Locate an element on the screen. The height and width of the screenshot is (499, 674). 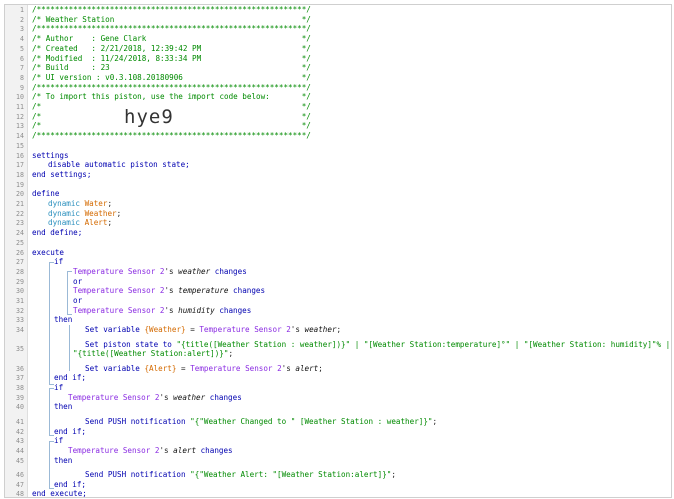
line-number: 25 is located at coordinates (20, 242).